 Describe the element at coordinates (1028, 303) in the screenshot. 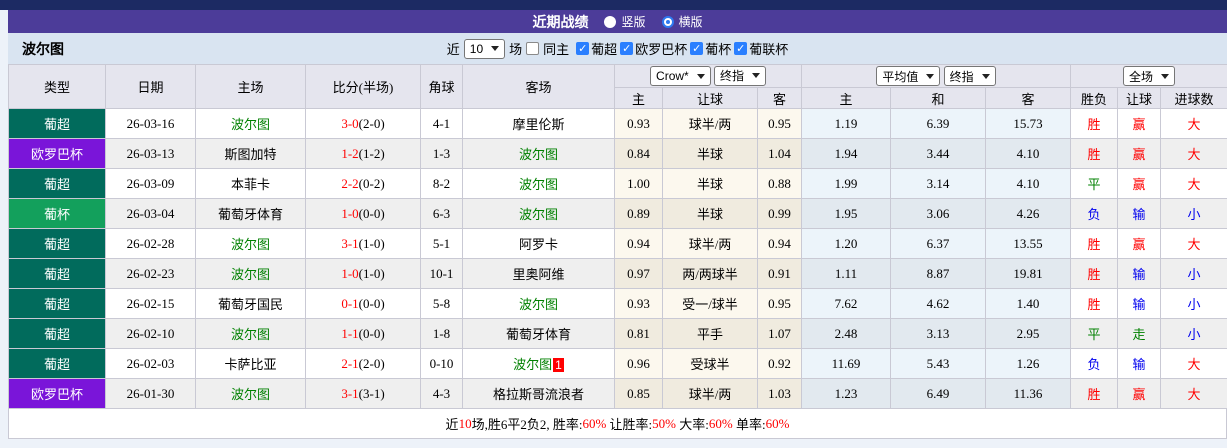

I see `eu-away-odds: 1.40` at that location.